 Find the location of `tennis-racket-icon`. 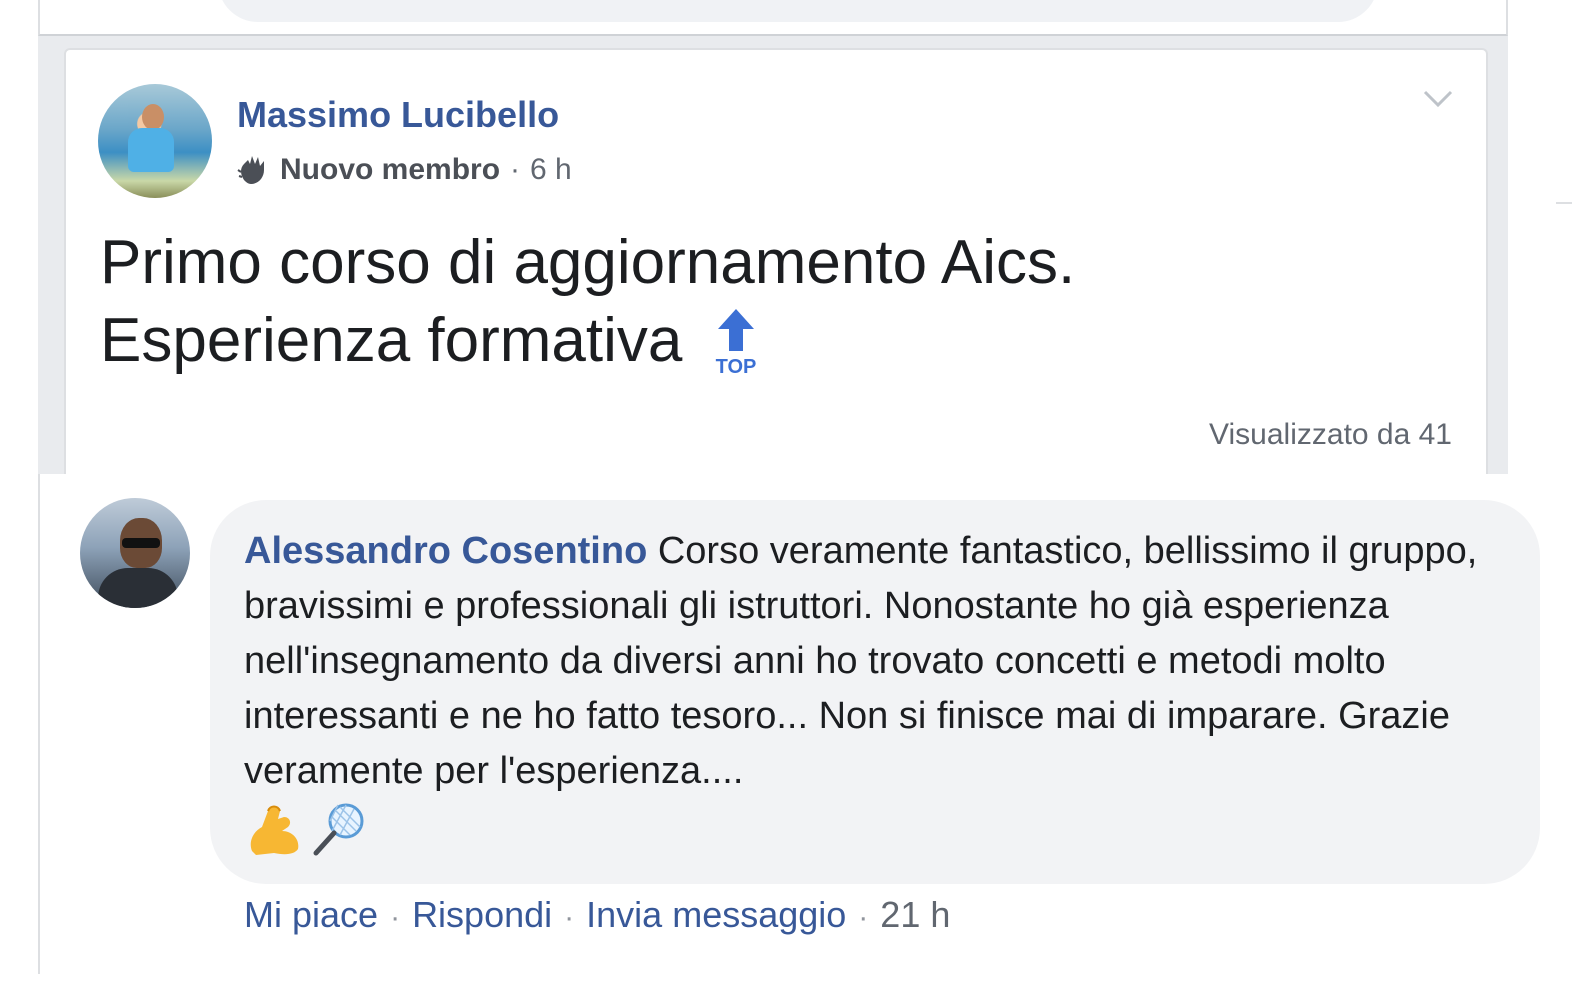

tennis-racket-icon is located at coordinates (338, 829).